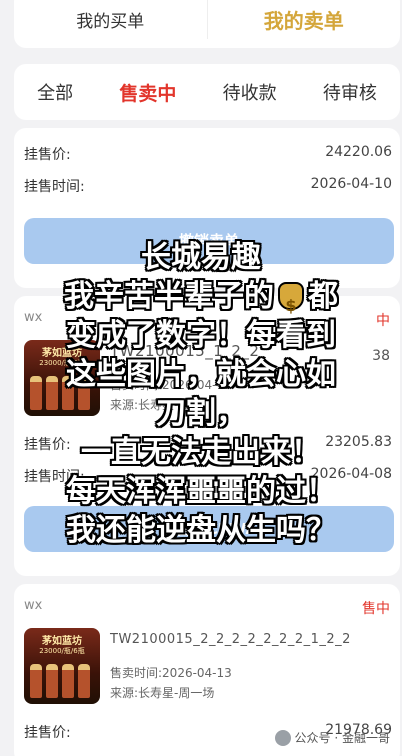 This screenshot has height=756, width=402. I want to click on price-value: 24220.06, so click(358, 152).